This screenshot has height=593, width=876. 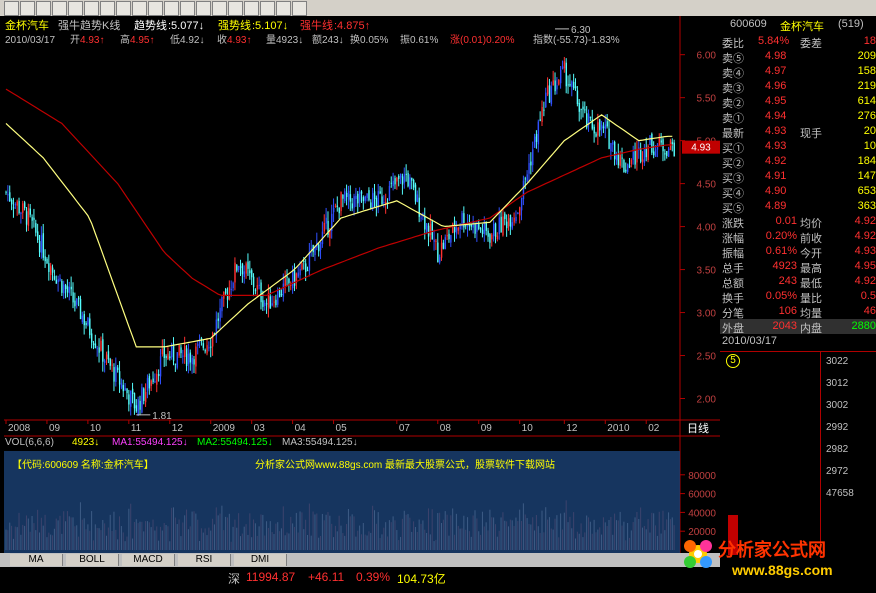 I want to click on cursor-icon, so click(x=91, y=8).